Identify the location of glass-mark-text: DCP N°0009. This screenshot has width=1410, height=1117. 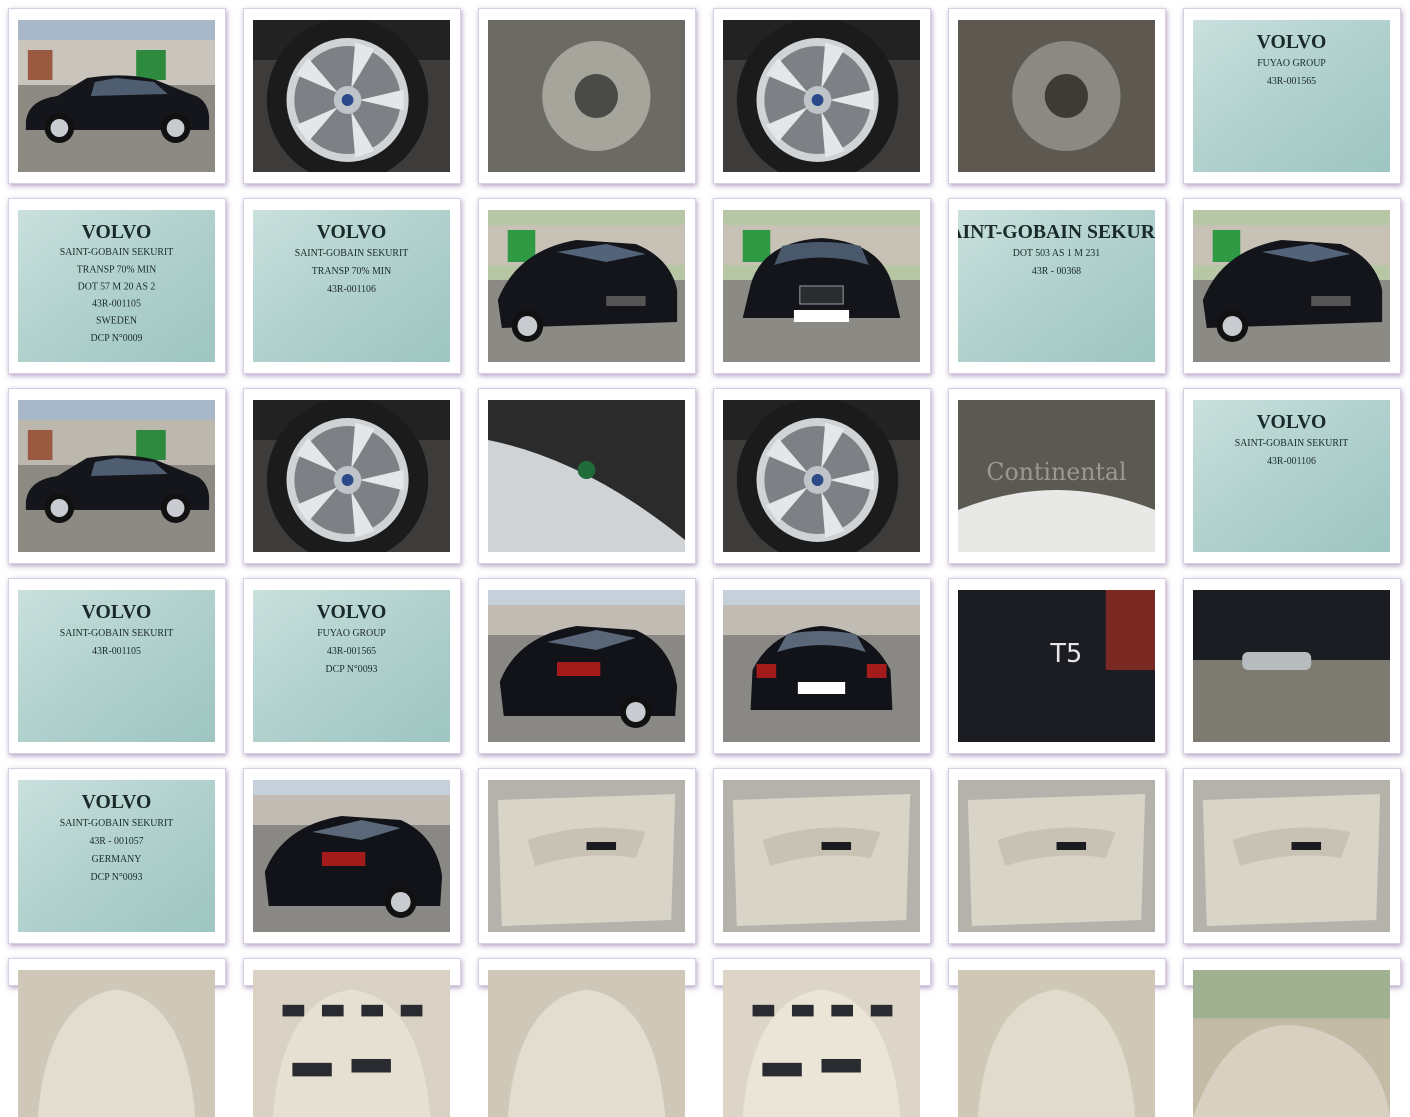
(117, 338).